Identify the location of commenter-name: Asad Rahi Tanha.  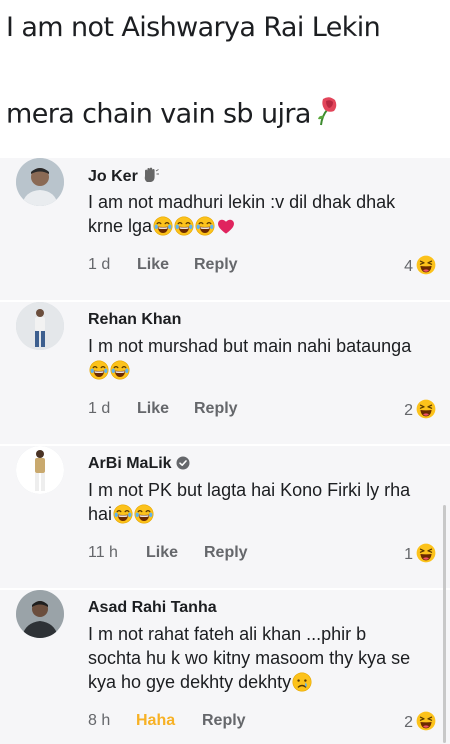
(152, 608).